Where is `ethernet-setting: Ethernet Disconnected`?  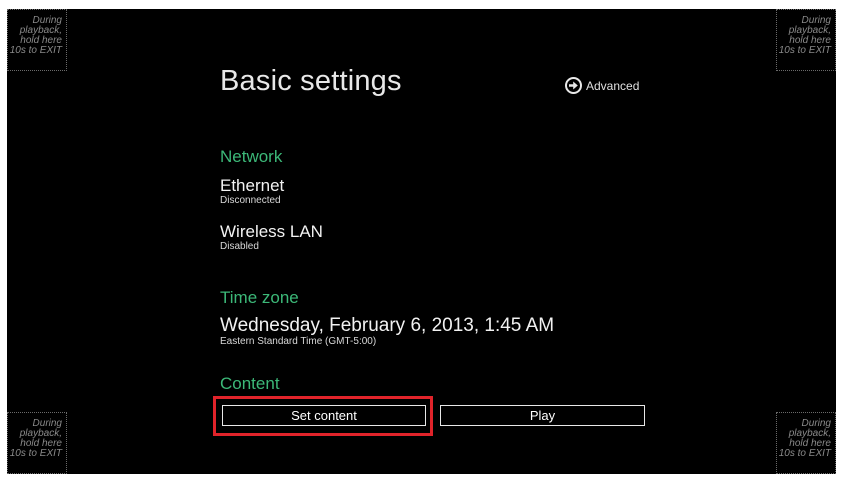 ethernet-setting: Ethernet Disconnected is located at coordinates (252, 191).